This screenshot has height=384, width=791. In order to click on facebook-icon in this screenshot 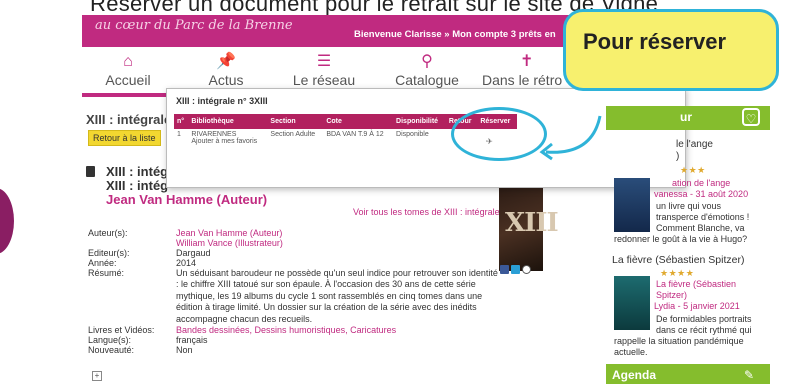, I will do `click(504, 269)`.